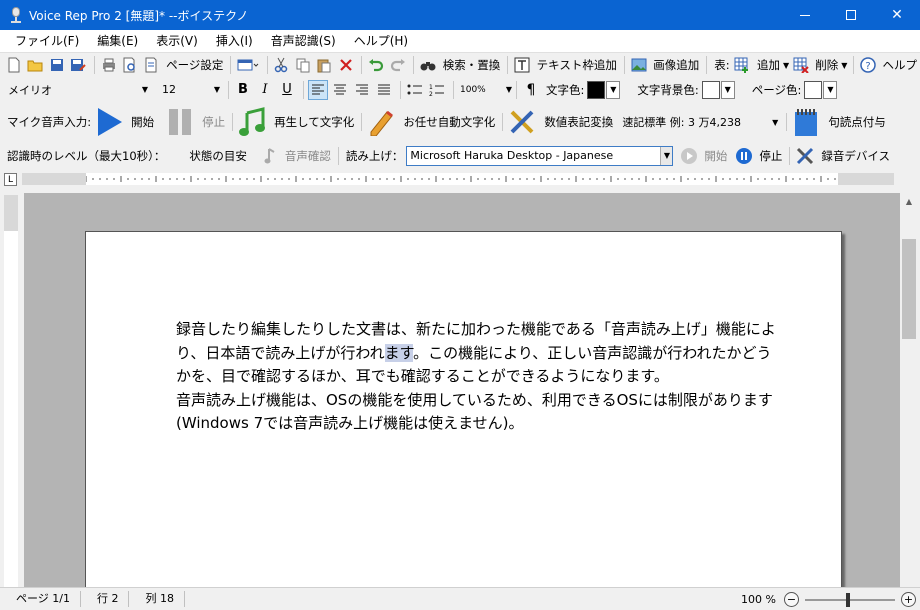  I want to click on print-preview-button, so click(129, 65).